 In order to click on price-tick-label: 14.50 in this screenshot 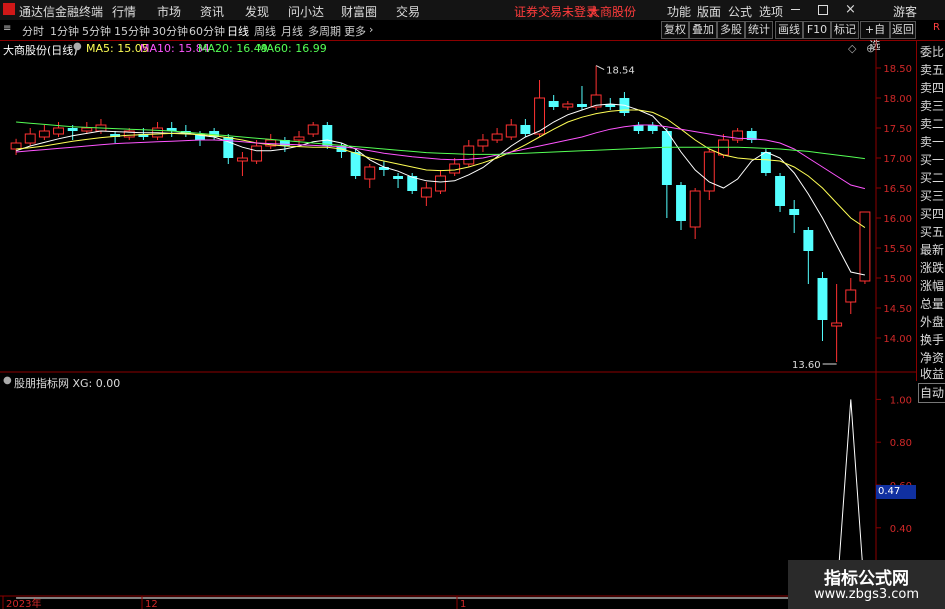, I will do `click(897, 309)`.